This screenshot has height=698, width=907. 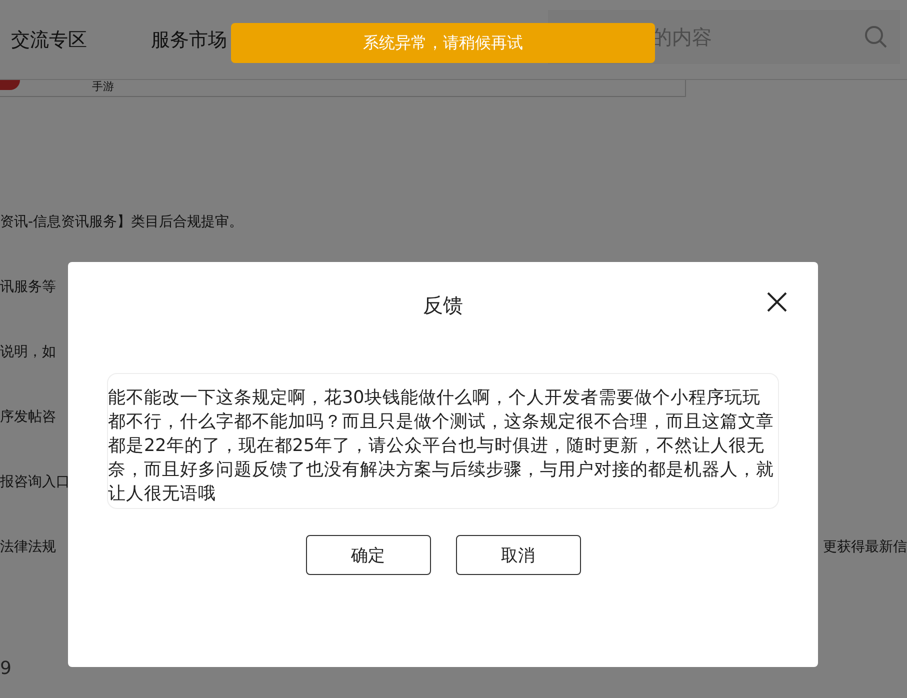 I want to click on body-text: 序发帖咨, so click(x=28, y=417).